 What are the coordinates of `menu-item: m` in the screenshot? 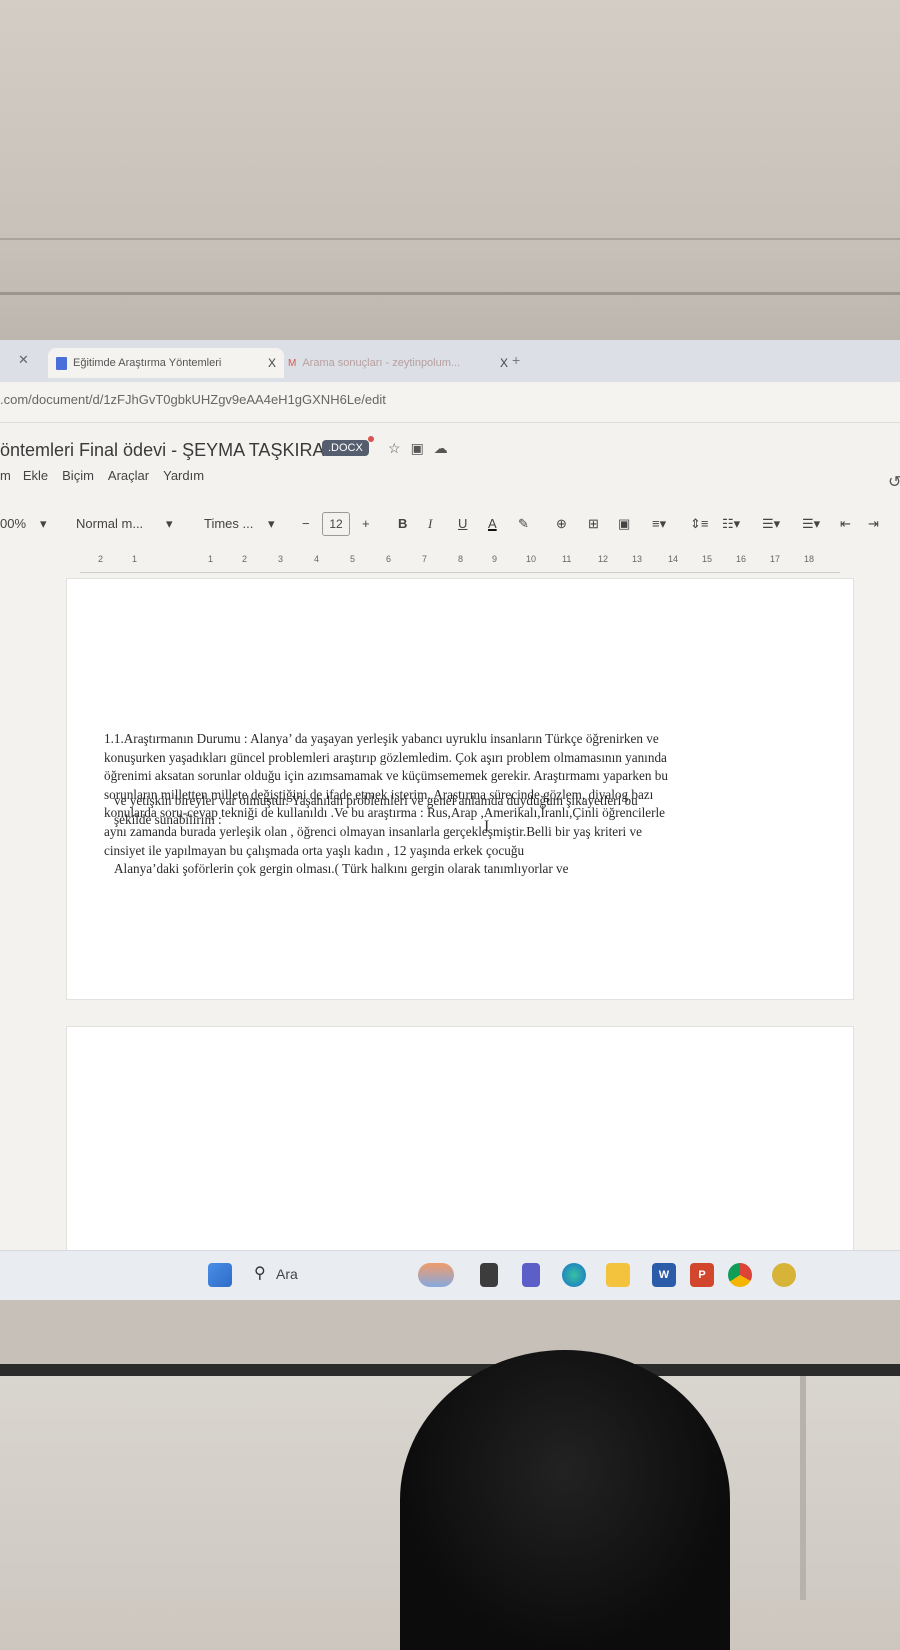 It's located at (5, 475).